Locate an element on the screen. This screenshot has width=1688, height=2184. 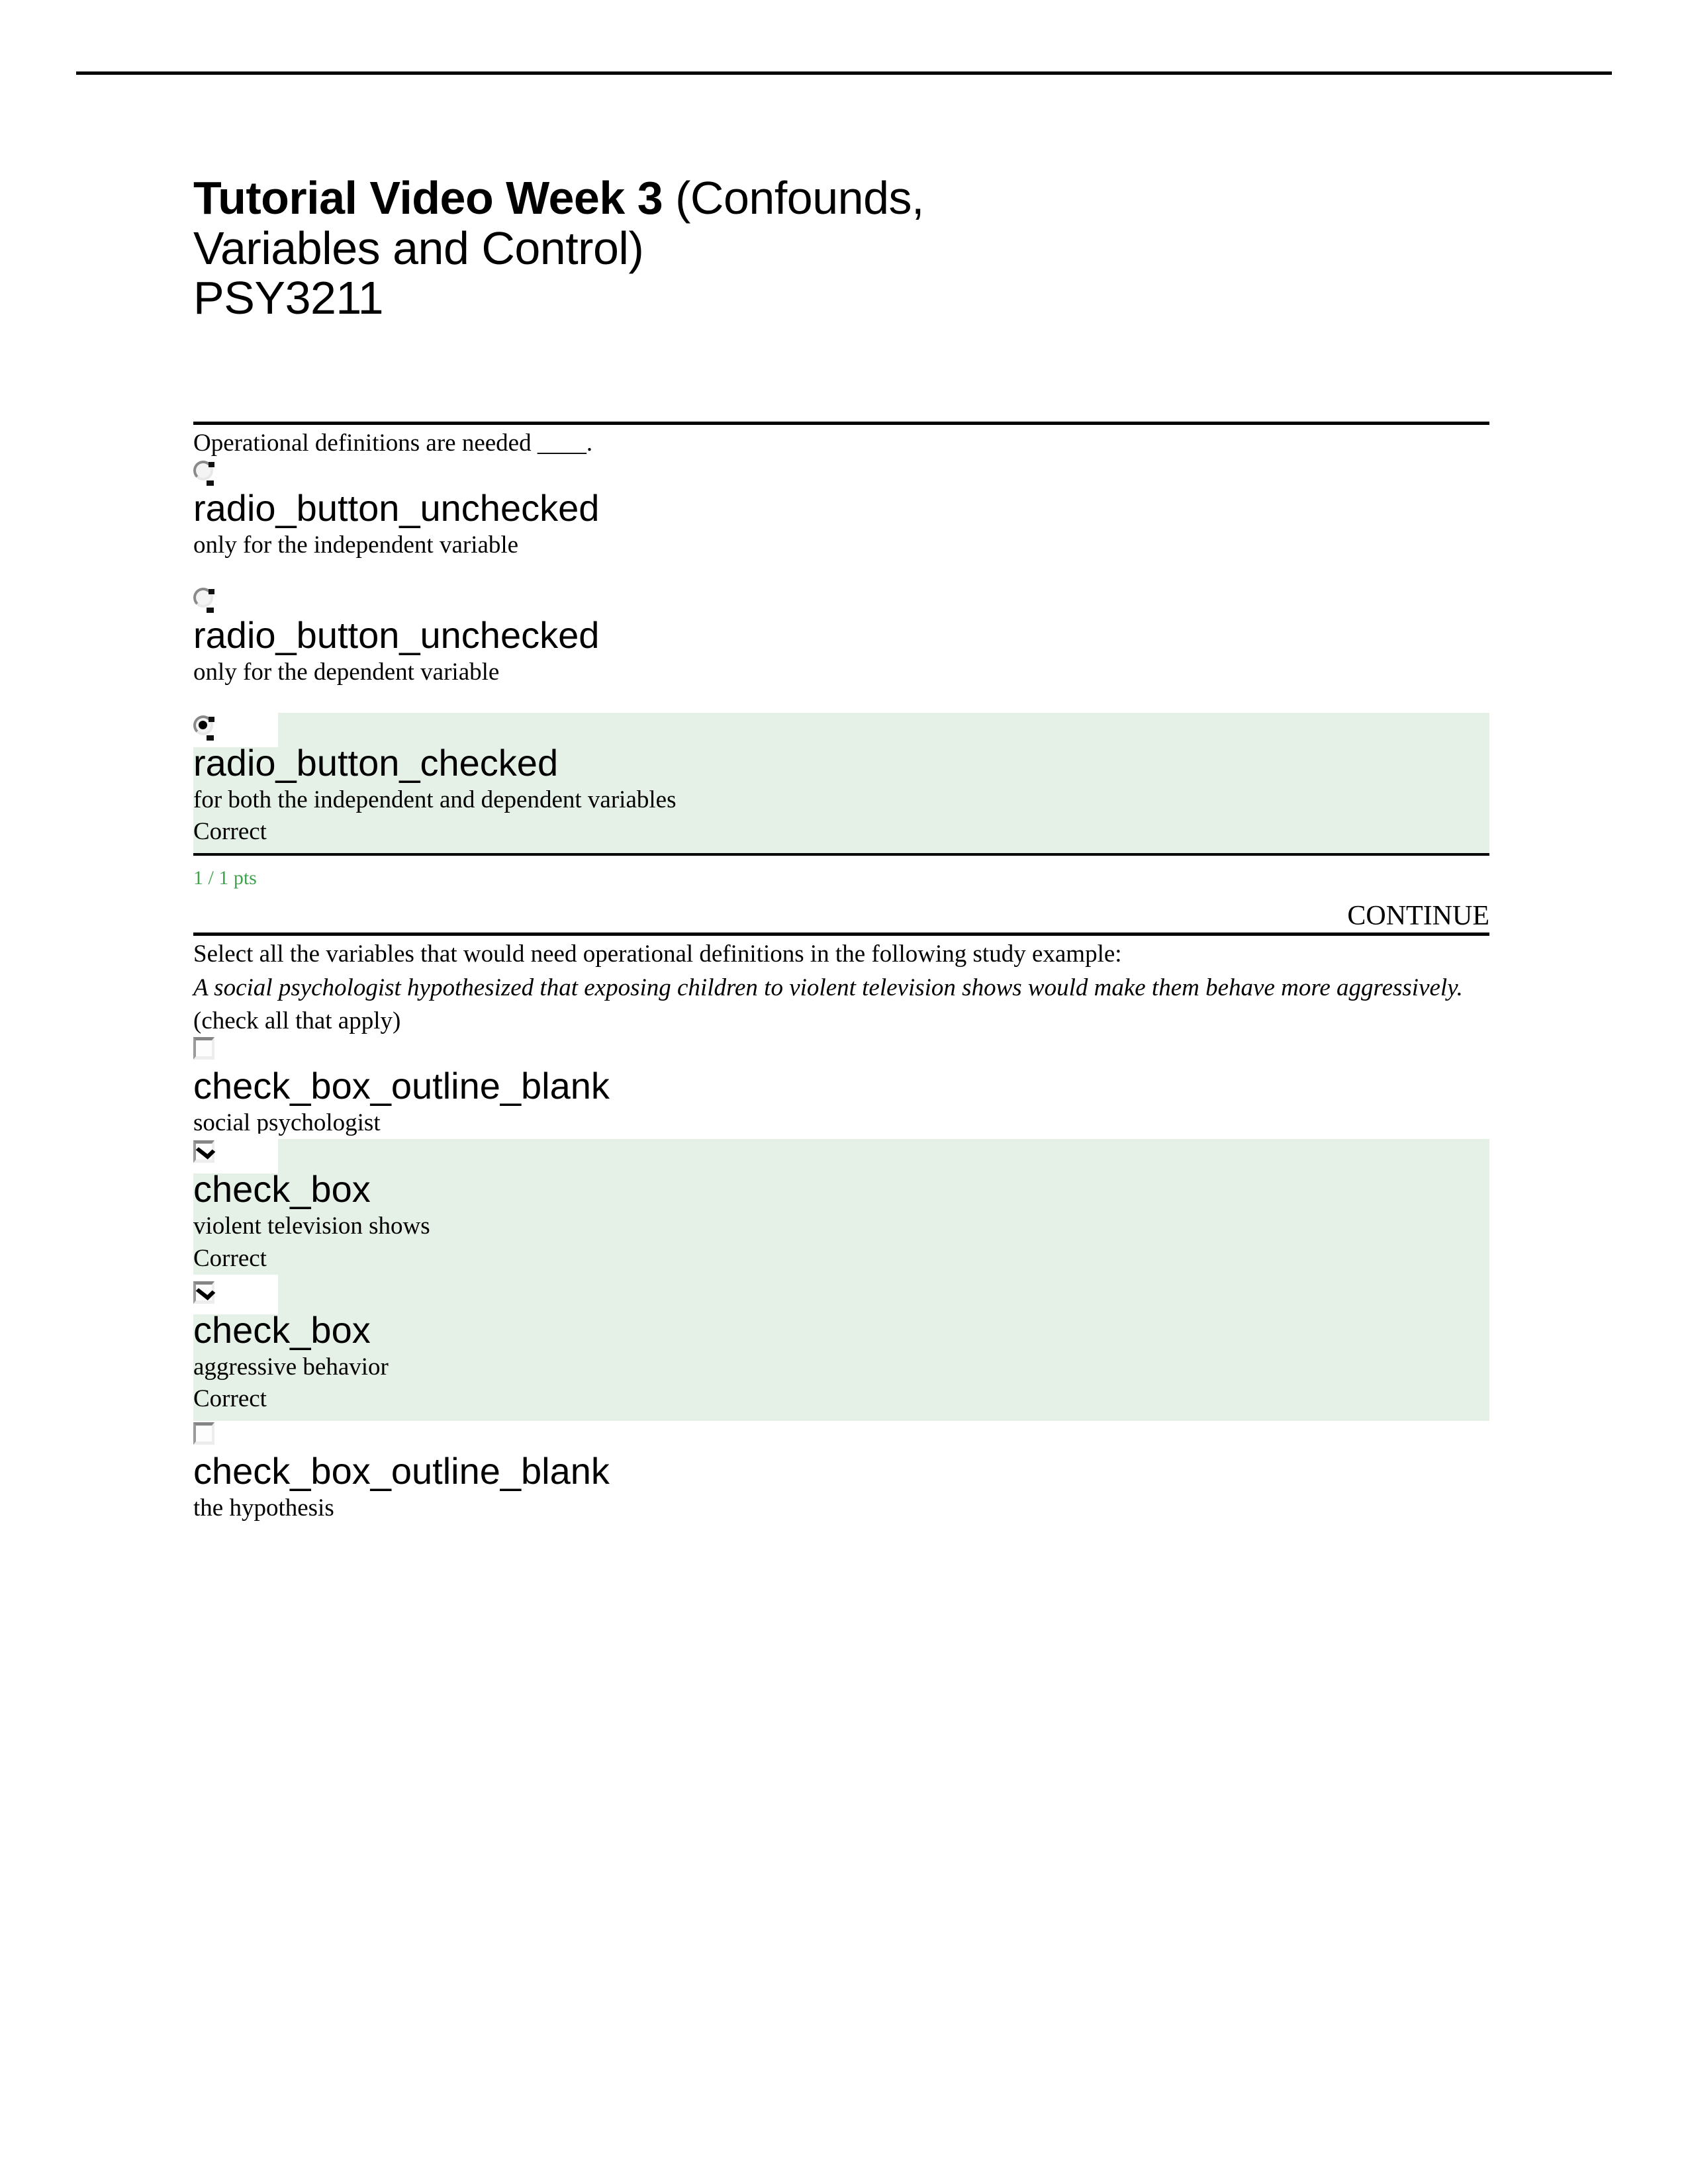
continue-button: CONTINUE is located at coordinates (841, 917).